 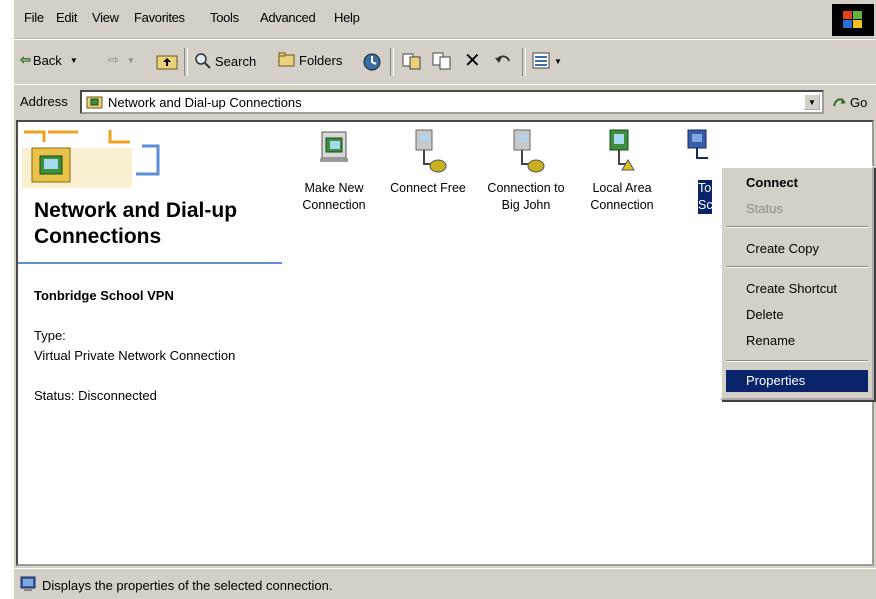 I want to click on undo-icon, so click(x=502, y=59).